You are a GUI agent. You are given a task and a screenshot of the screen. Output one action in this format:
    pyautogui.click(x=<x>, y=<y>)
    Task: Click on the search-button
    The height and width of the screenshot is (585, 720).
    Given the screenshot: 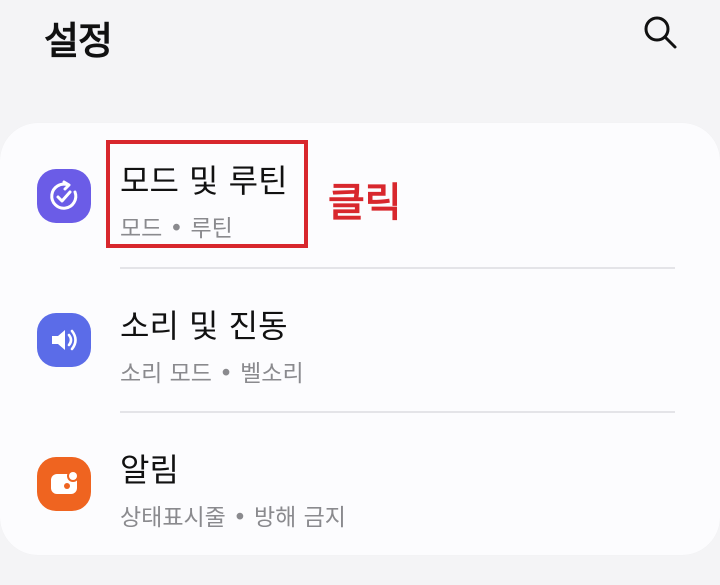 What is the action you would take?
    pyautogui.click(x=660, y=32)
    